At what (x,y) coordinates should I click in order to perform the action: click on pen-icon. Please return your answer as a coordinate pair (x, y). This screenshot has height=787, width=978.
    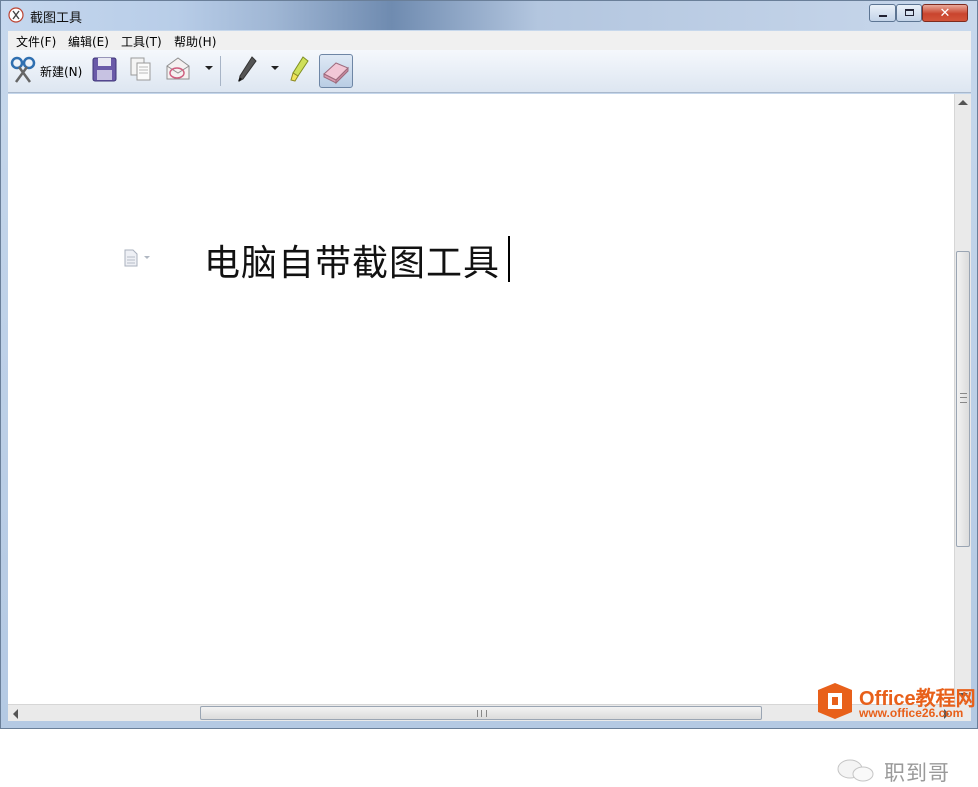
    Looking at the image, I should click on (247, 69).